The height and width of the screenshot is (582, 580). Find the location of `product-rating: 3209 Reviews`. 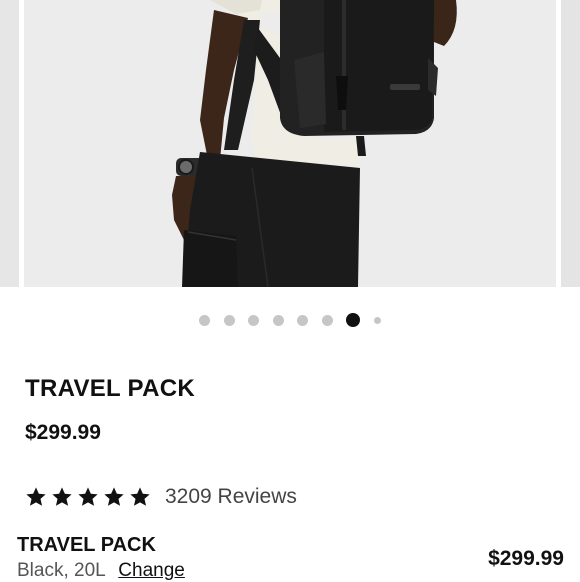

product-rating: 3209 Reviews is located at coordinates (161, 497).